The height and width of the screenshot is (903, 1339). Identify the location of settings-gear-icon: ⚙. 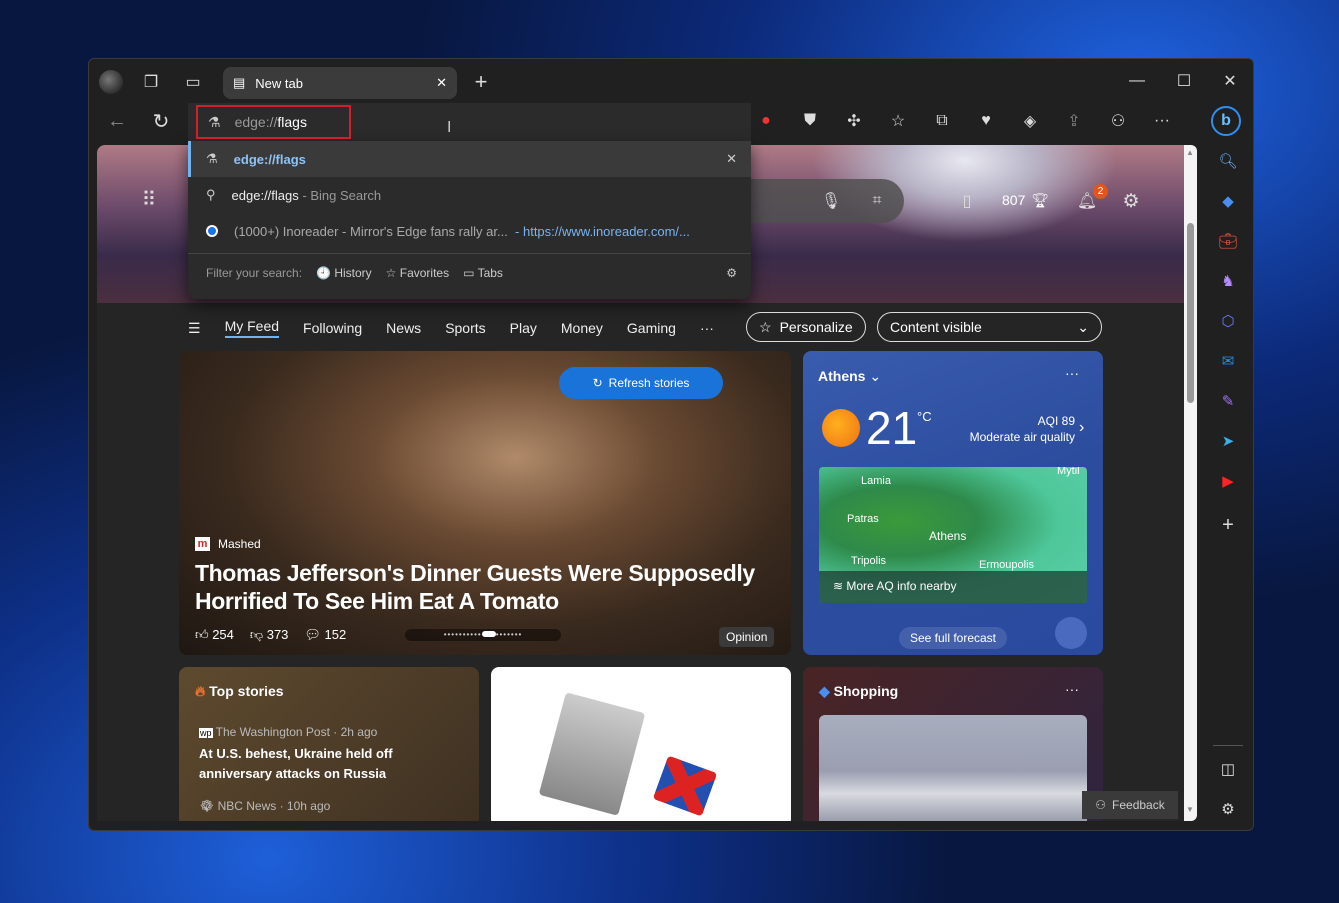
(731, 273).